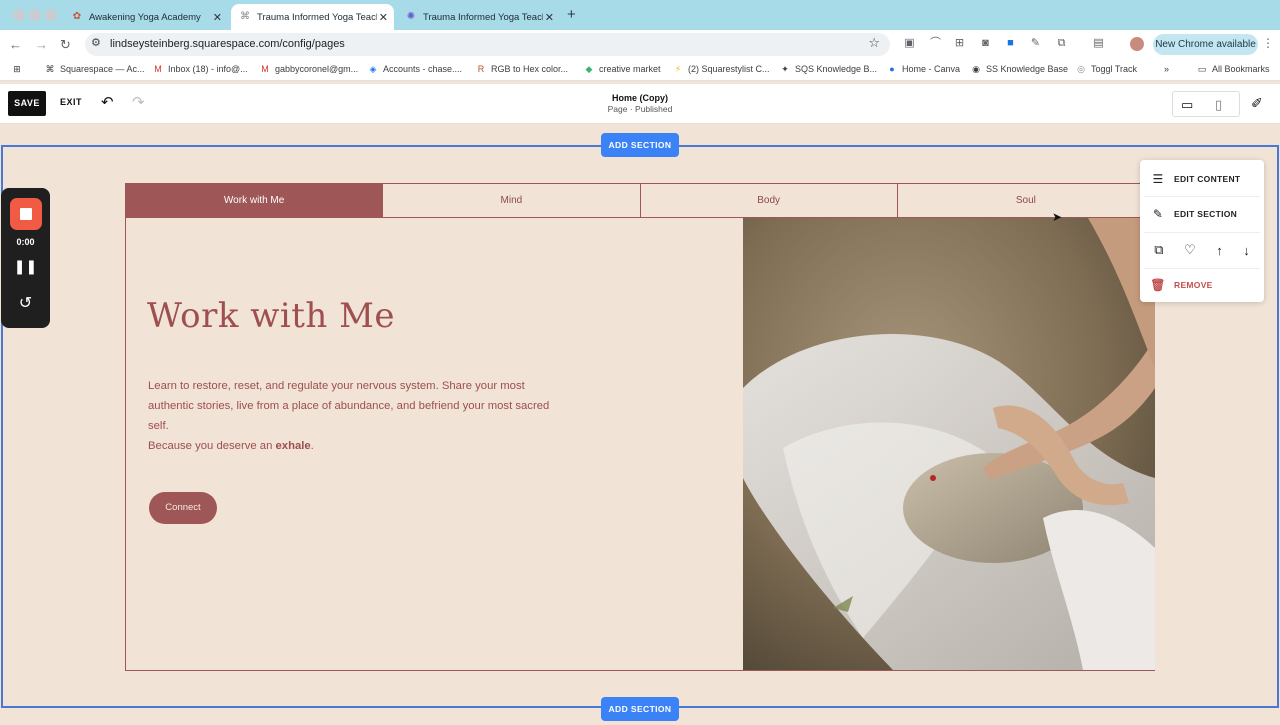 This screenshot has height=725, width=1280. I want to click on section-actions-row: ⧉ ♡ ↑ ↓, so click(1202, 250).